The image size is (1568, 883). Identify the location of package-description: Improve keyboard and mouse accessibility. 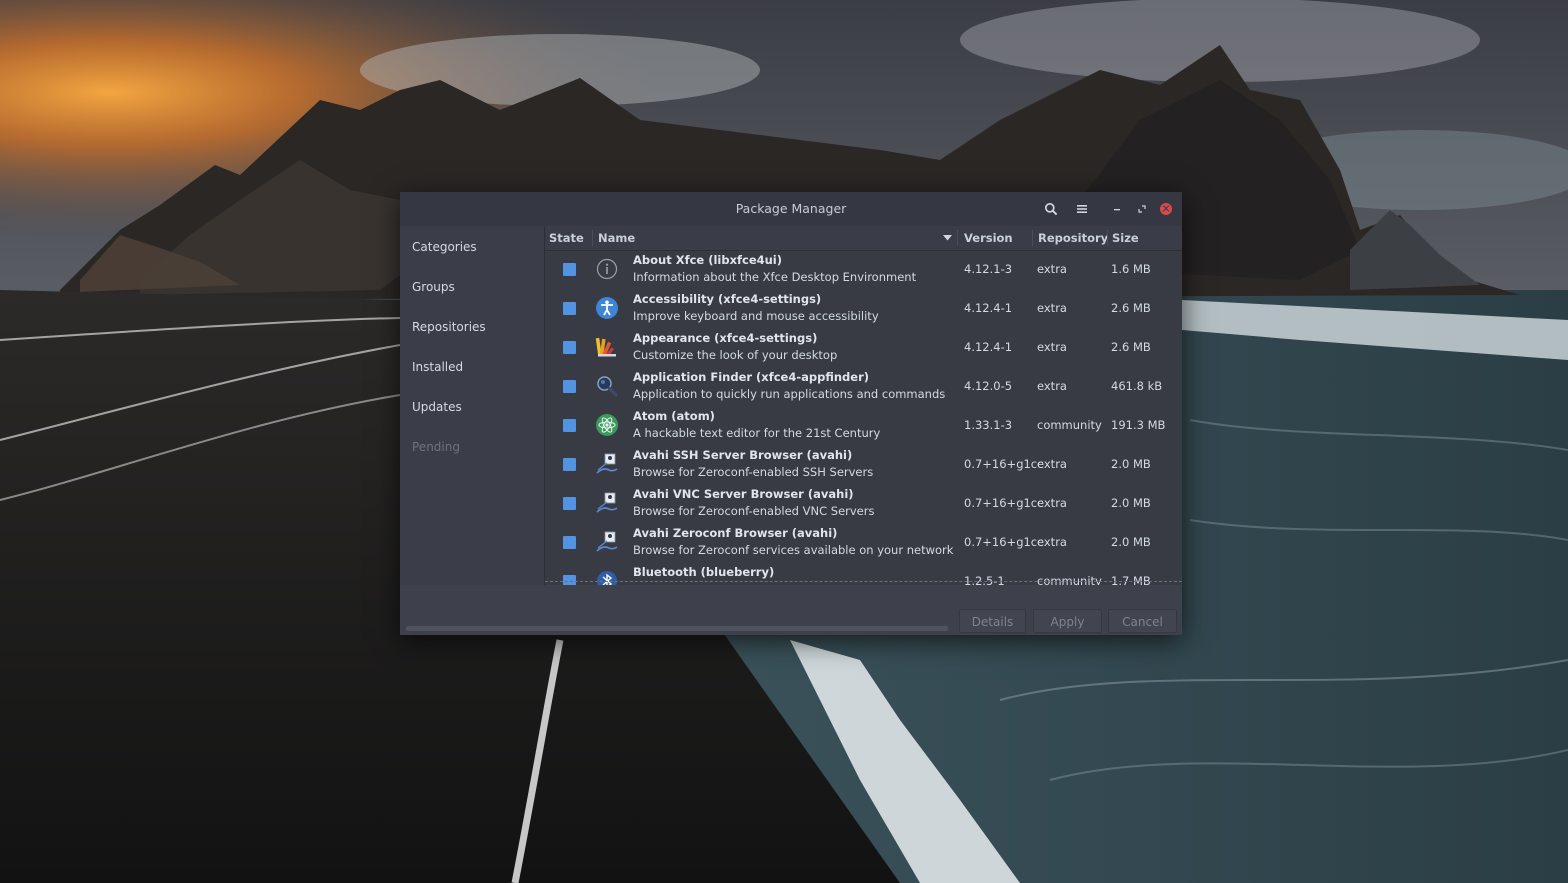
(756, 316).